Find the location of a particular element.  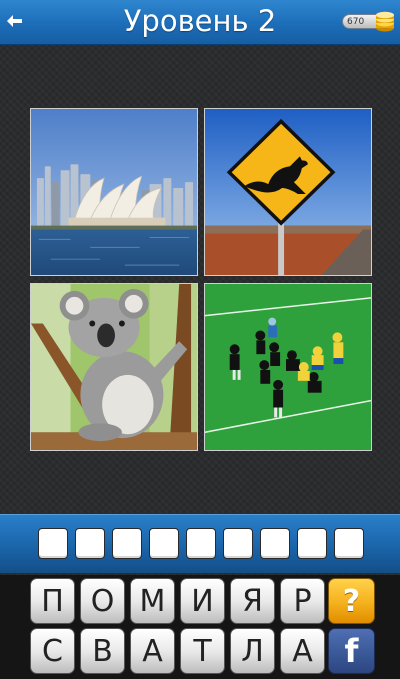

coin-count: 670 is located at coordinates (356, 22).